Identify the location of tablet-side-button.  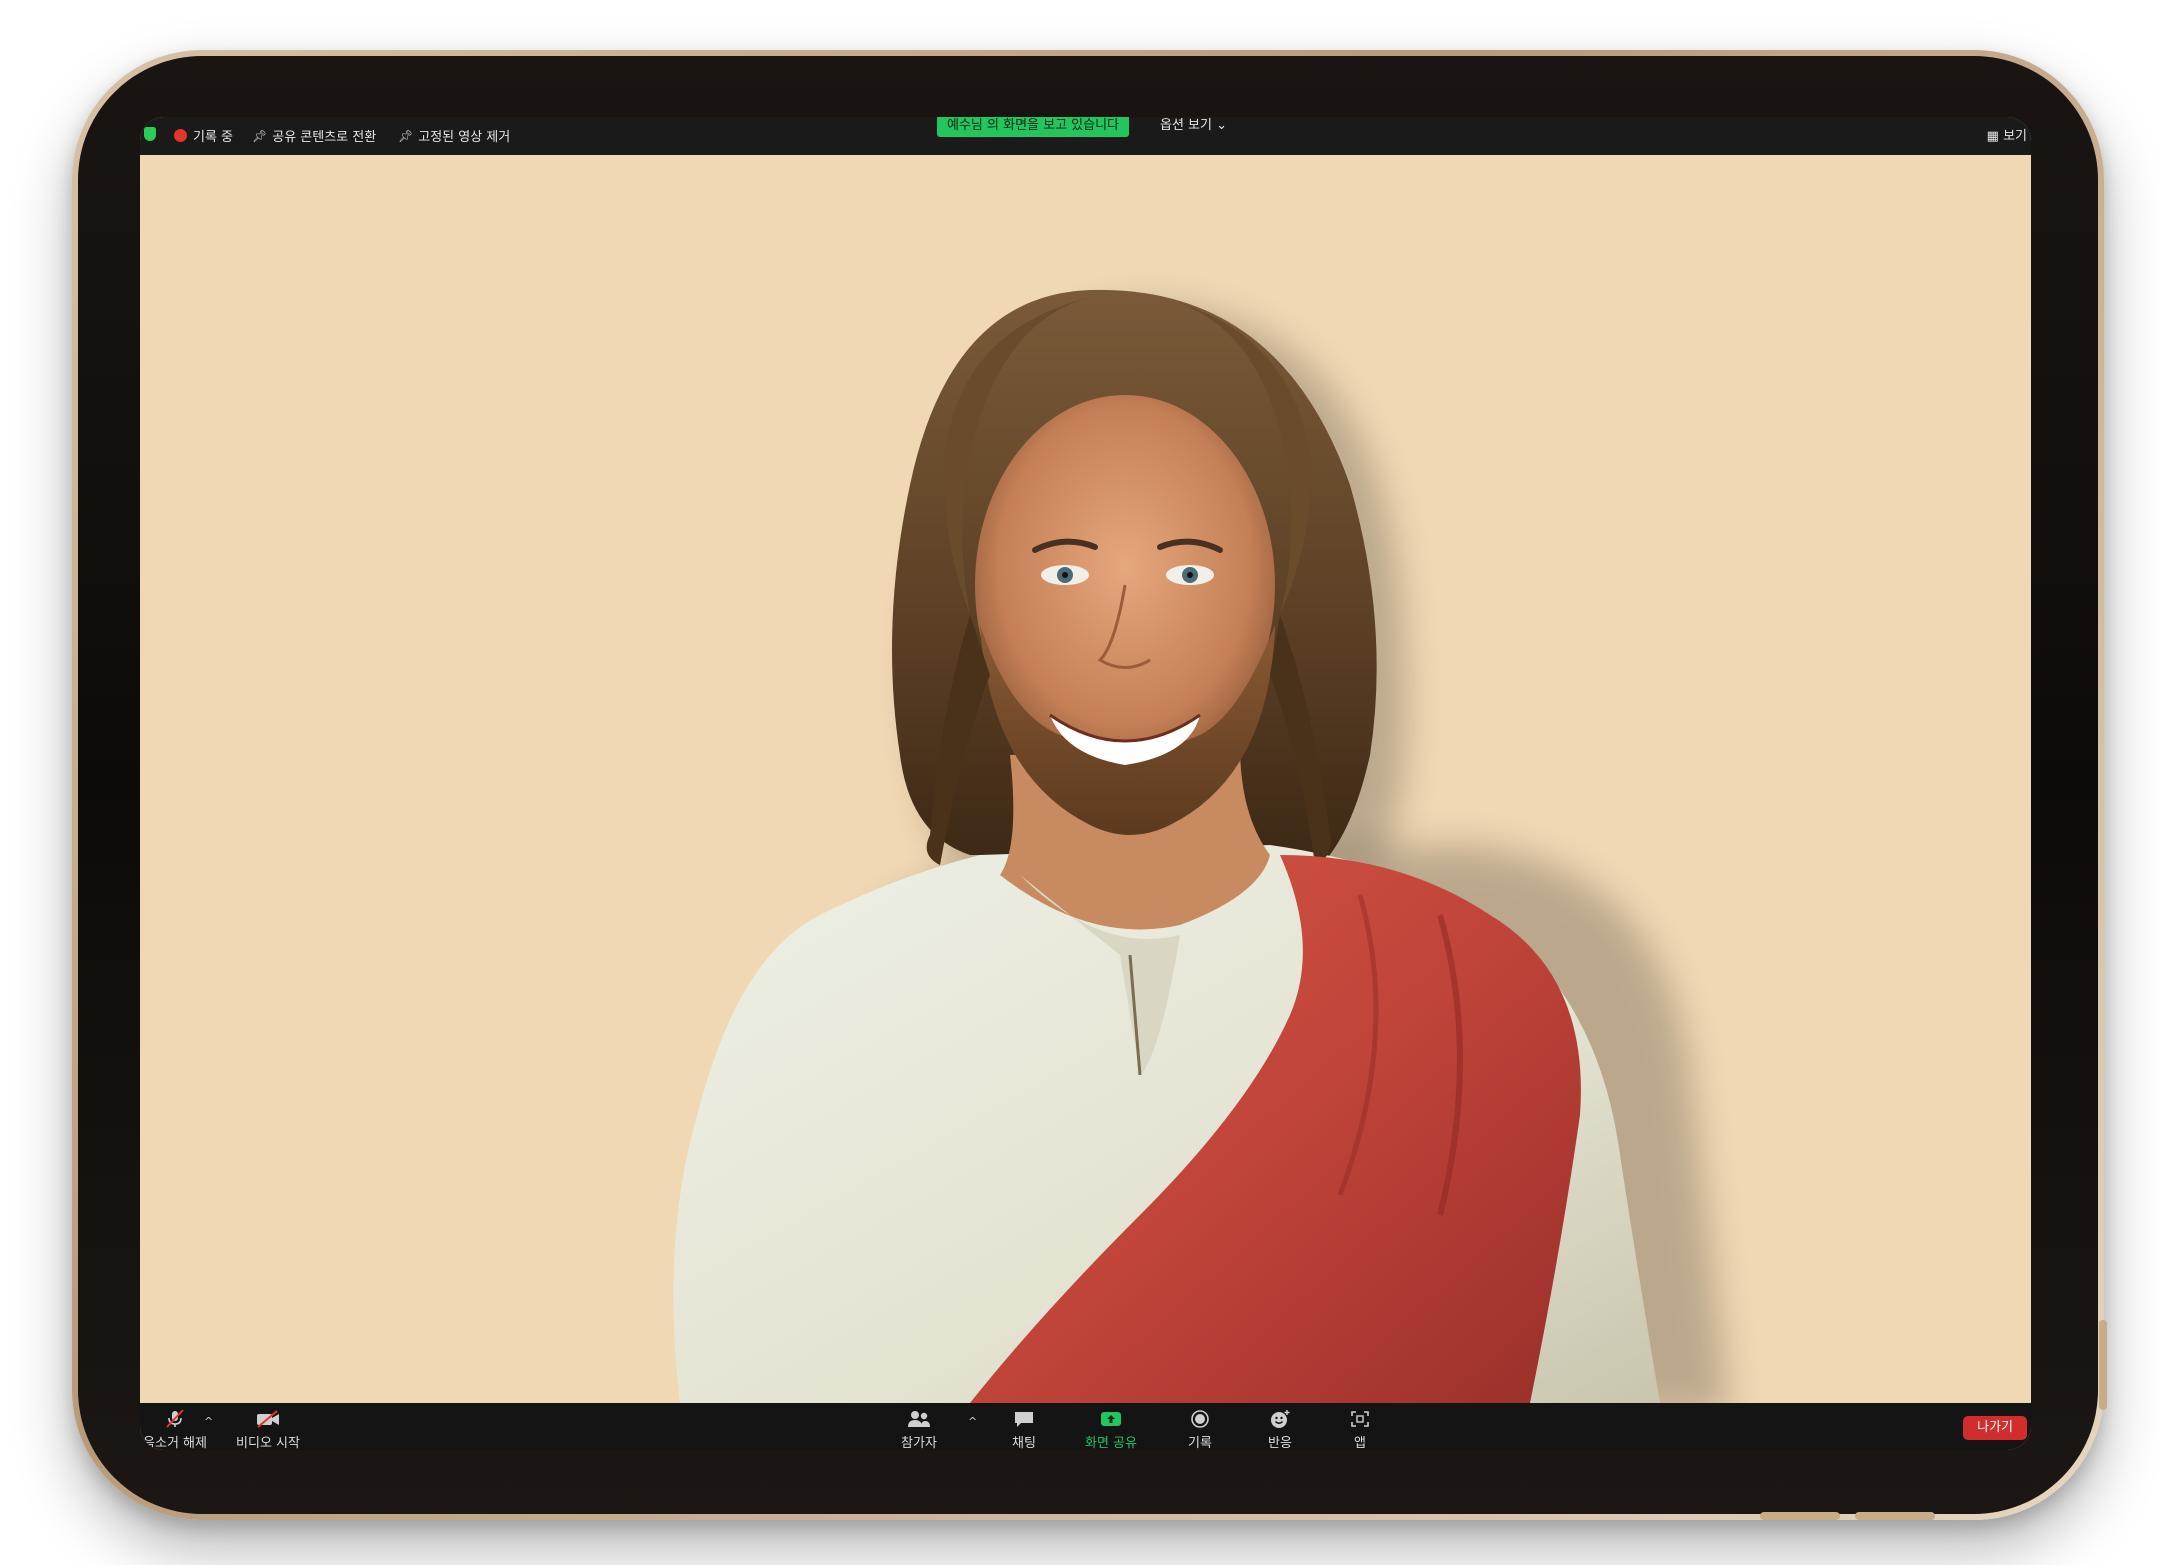
(2103, 1365).